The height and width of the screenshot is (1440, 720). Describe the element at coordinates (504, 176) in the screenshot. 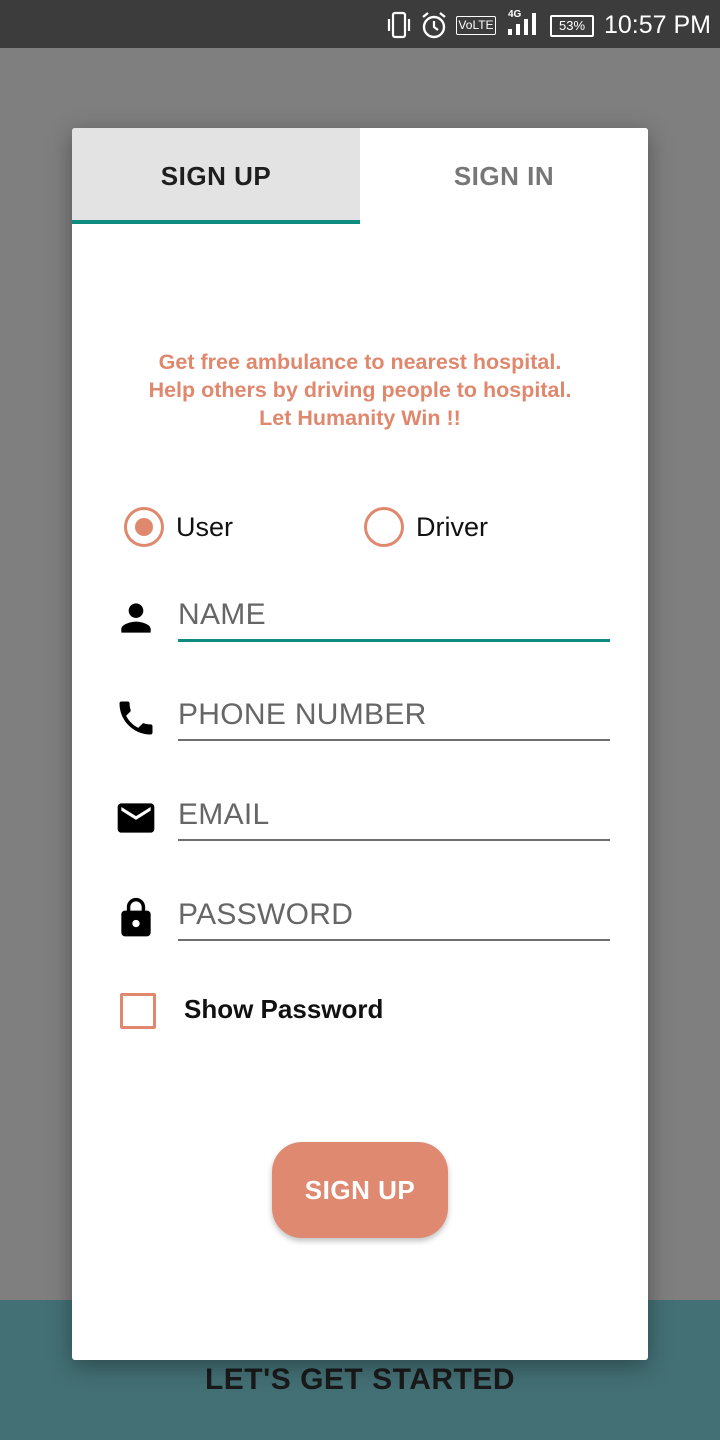

I see `tab-sign-in: SIGN IN` at that location.